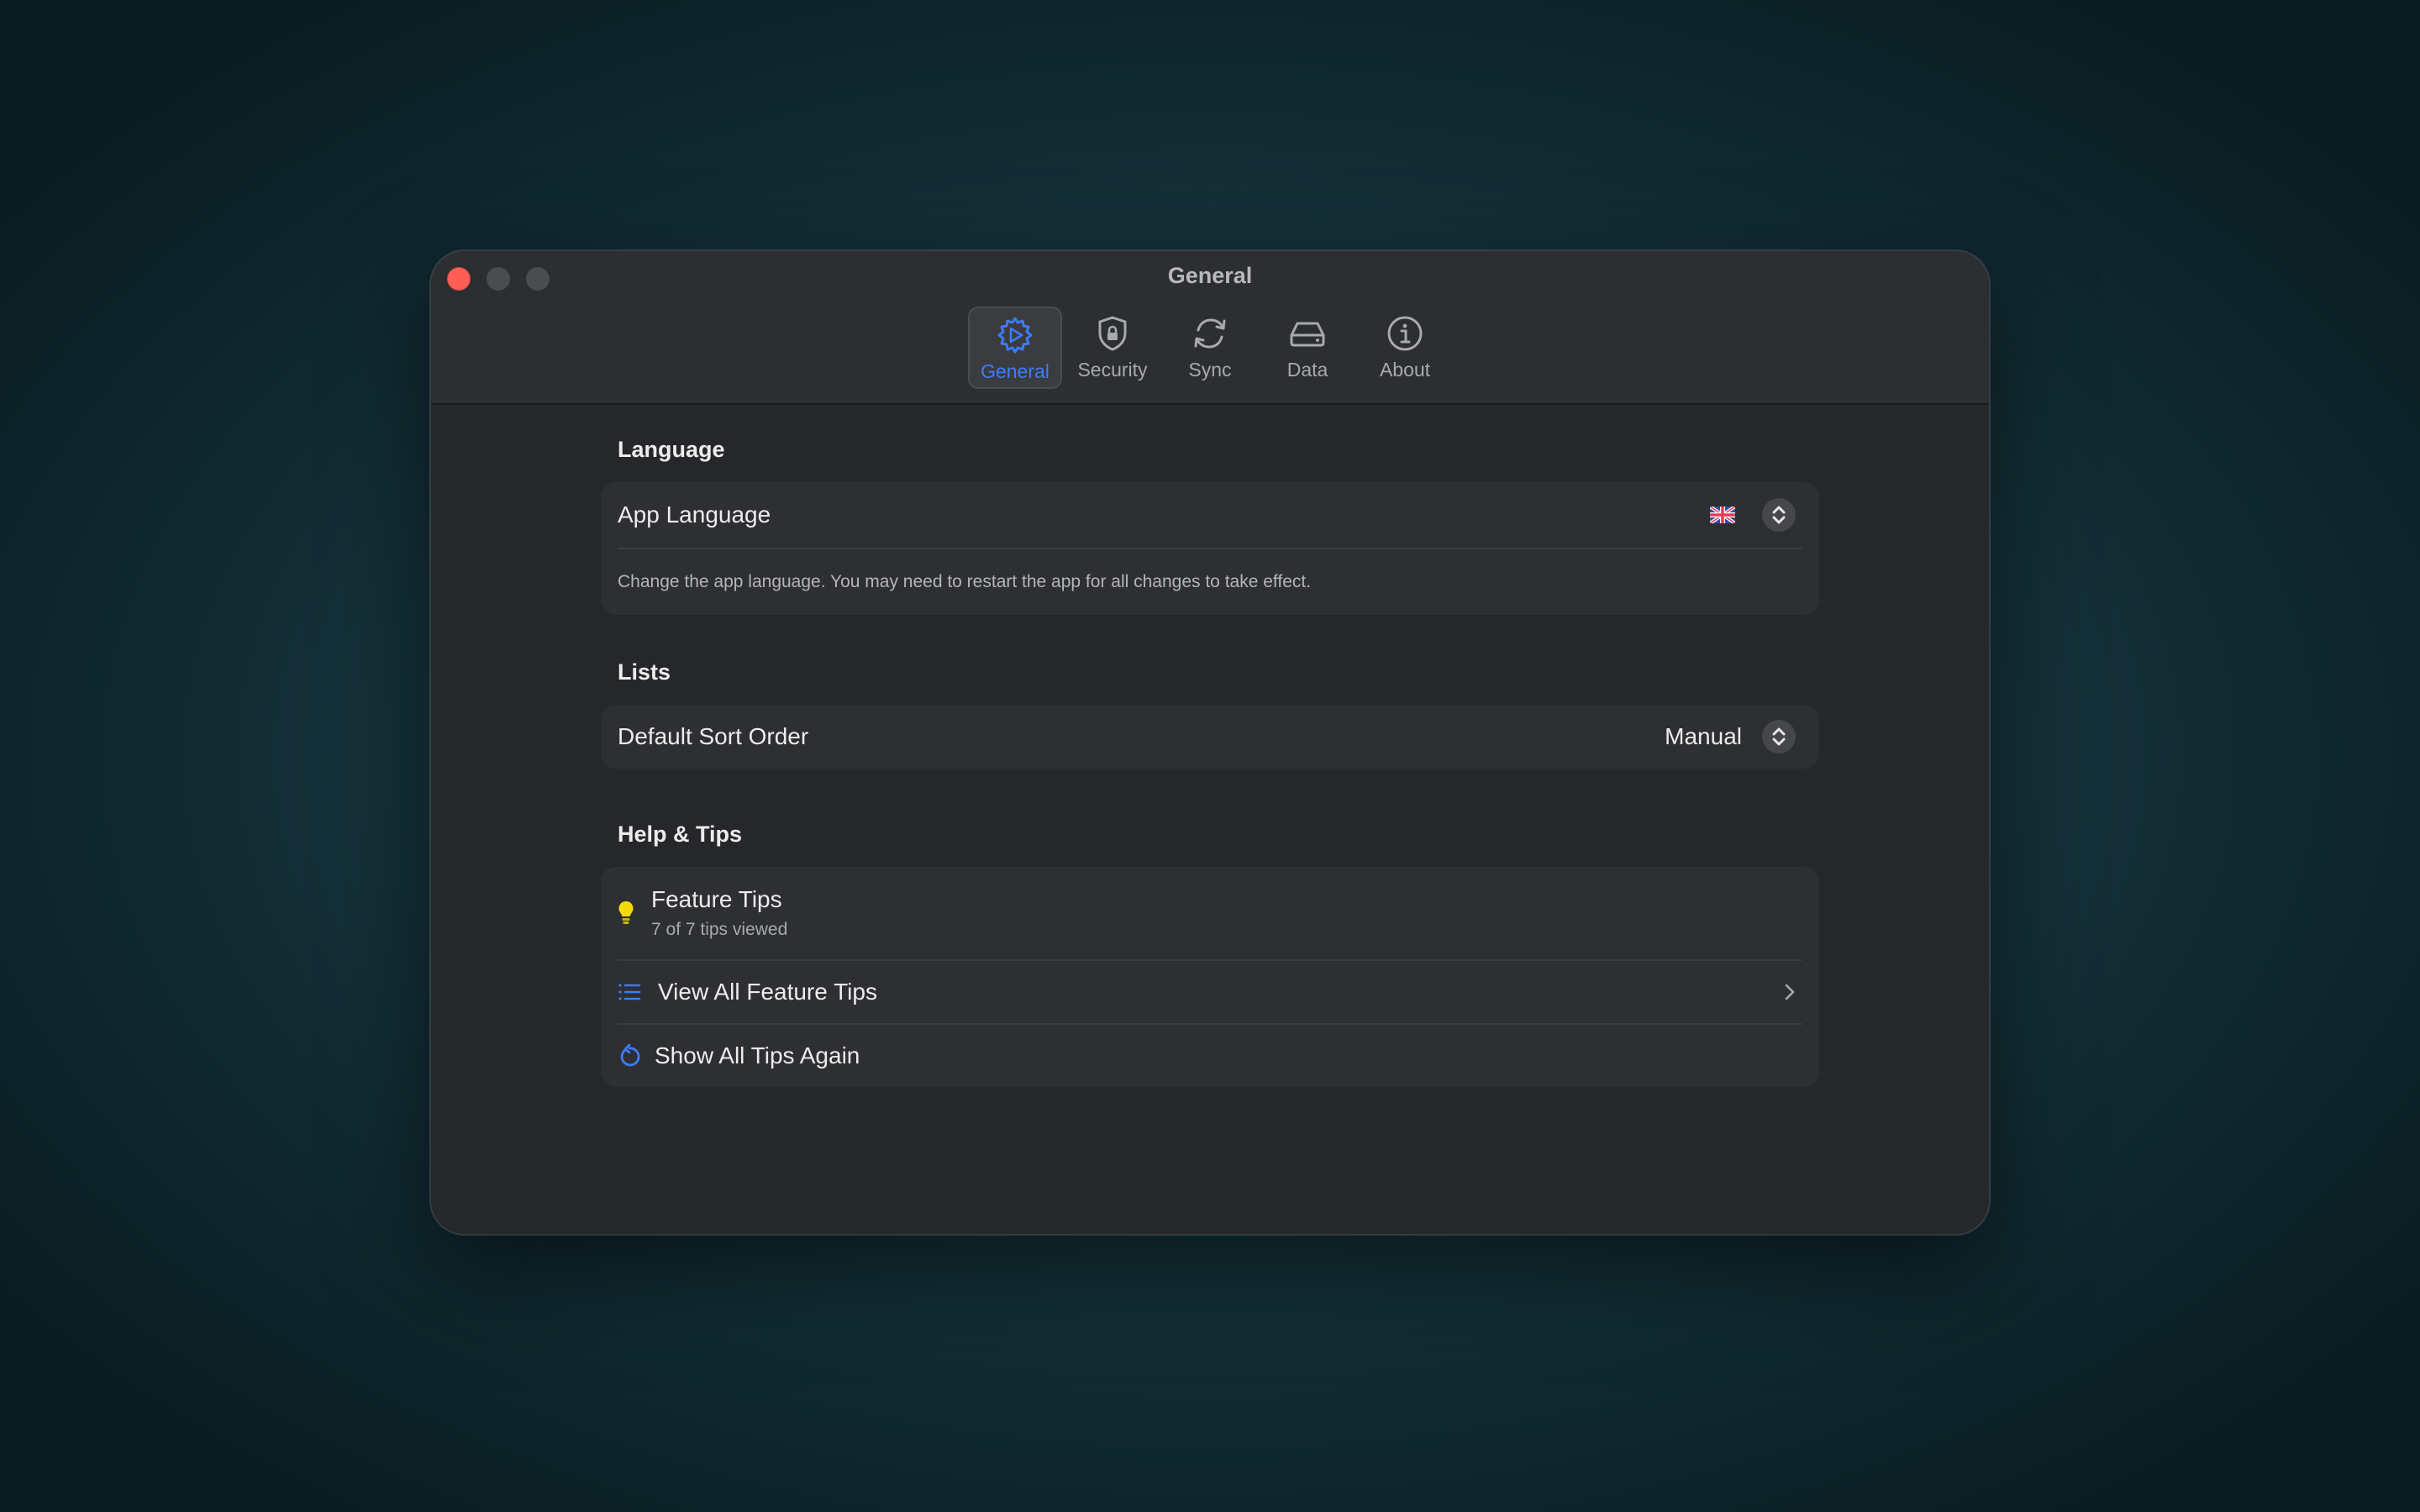 This screenshot has width=2420, height=1512. I want to click on tab-security-label: Security, so click(1112, 370).